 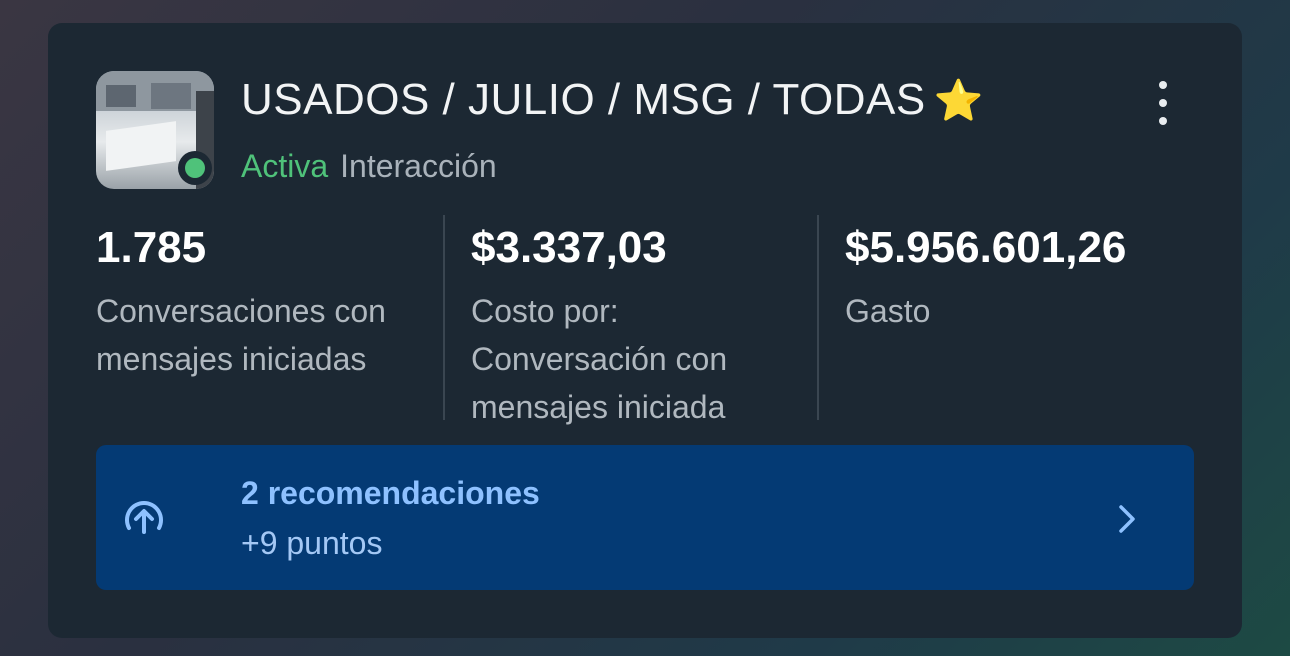 I want to click on metric-value: $3.337,03, so click(x=569, y=247).